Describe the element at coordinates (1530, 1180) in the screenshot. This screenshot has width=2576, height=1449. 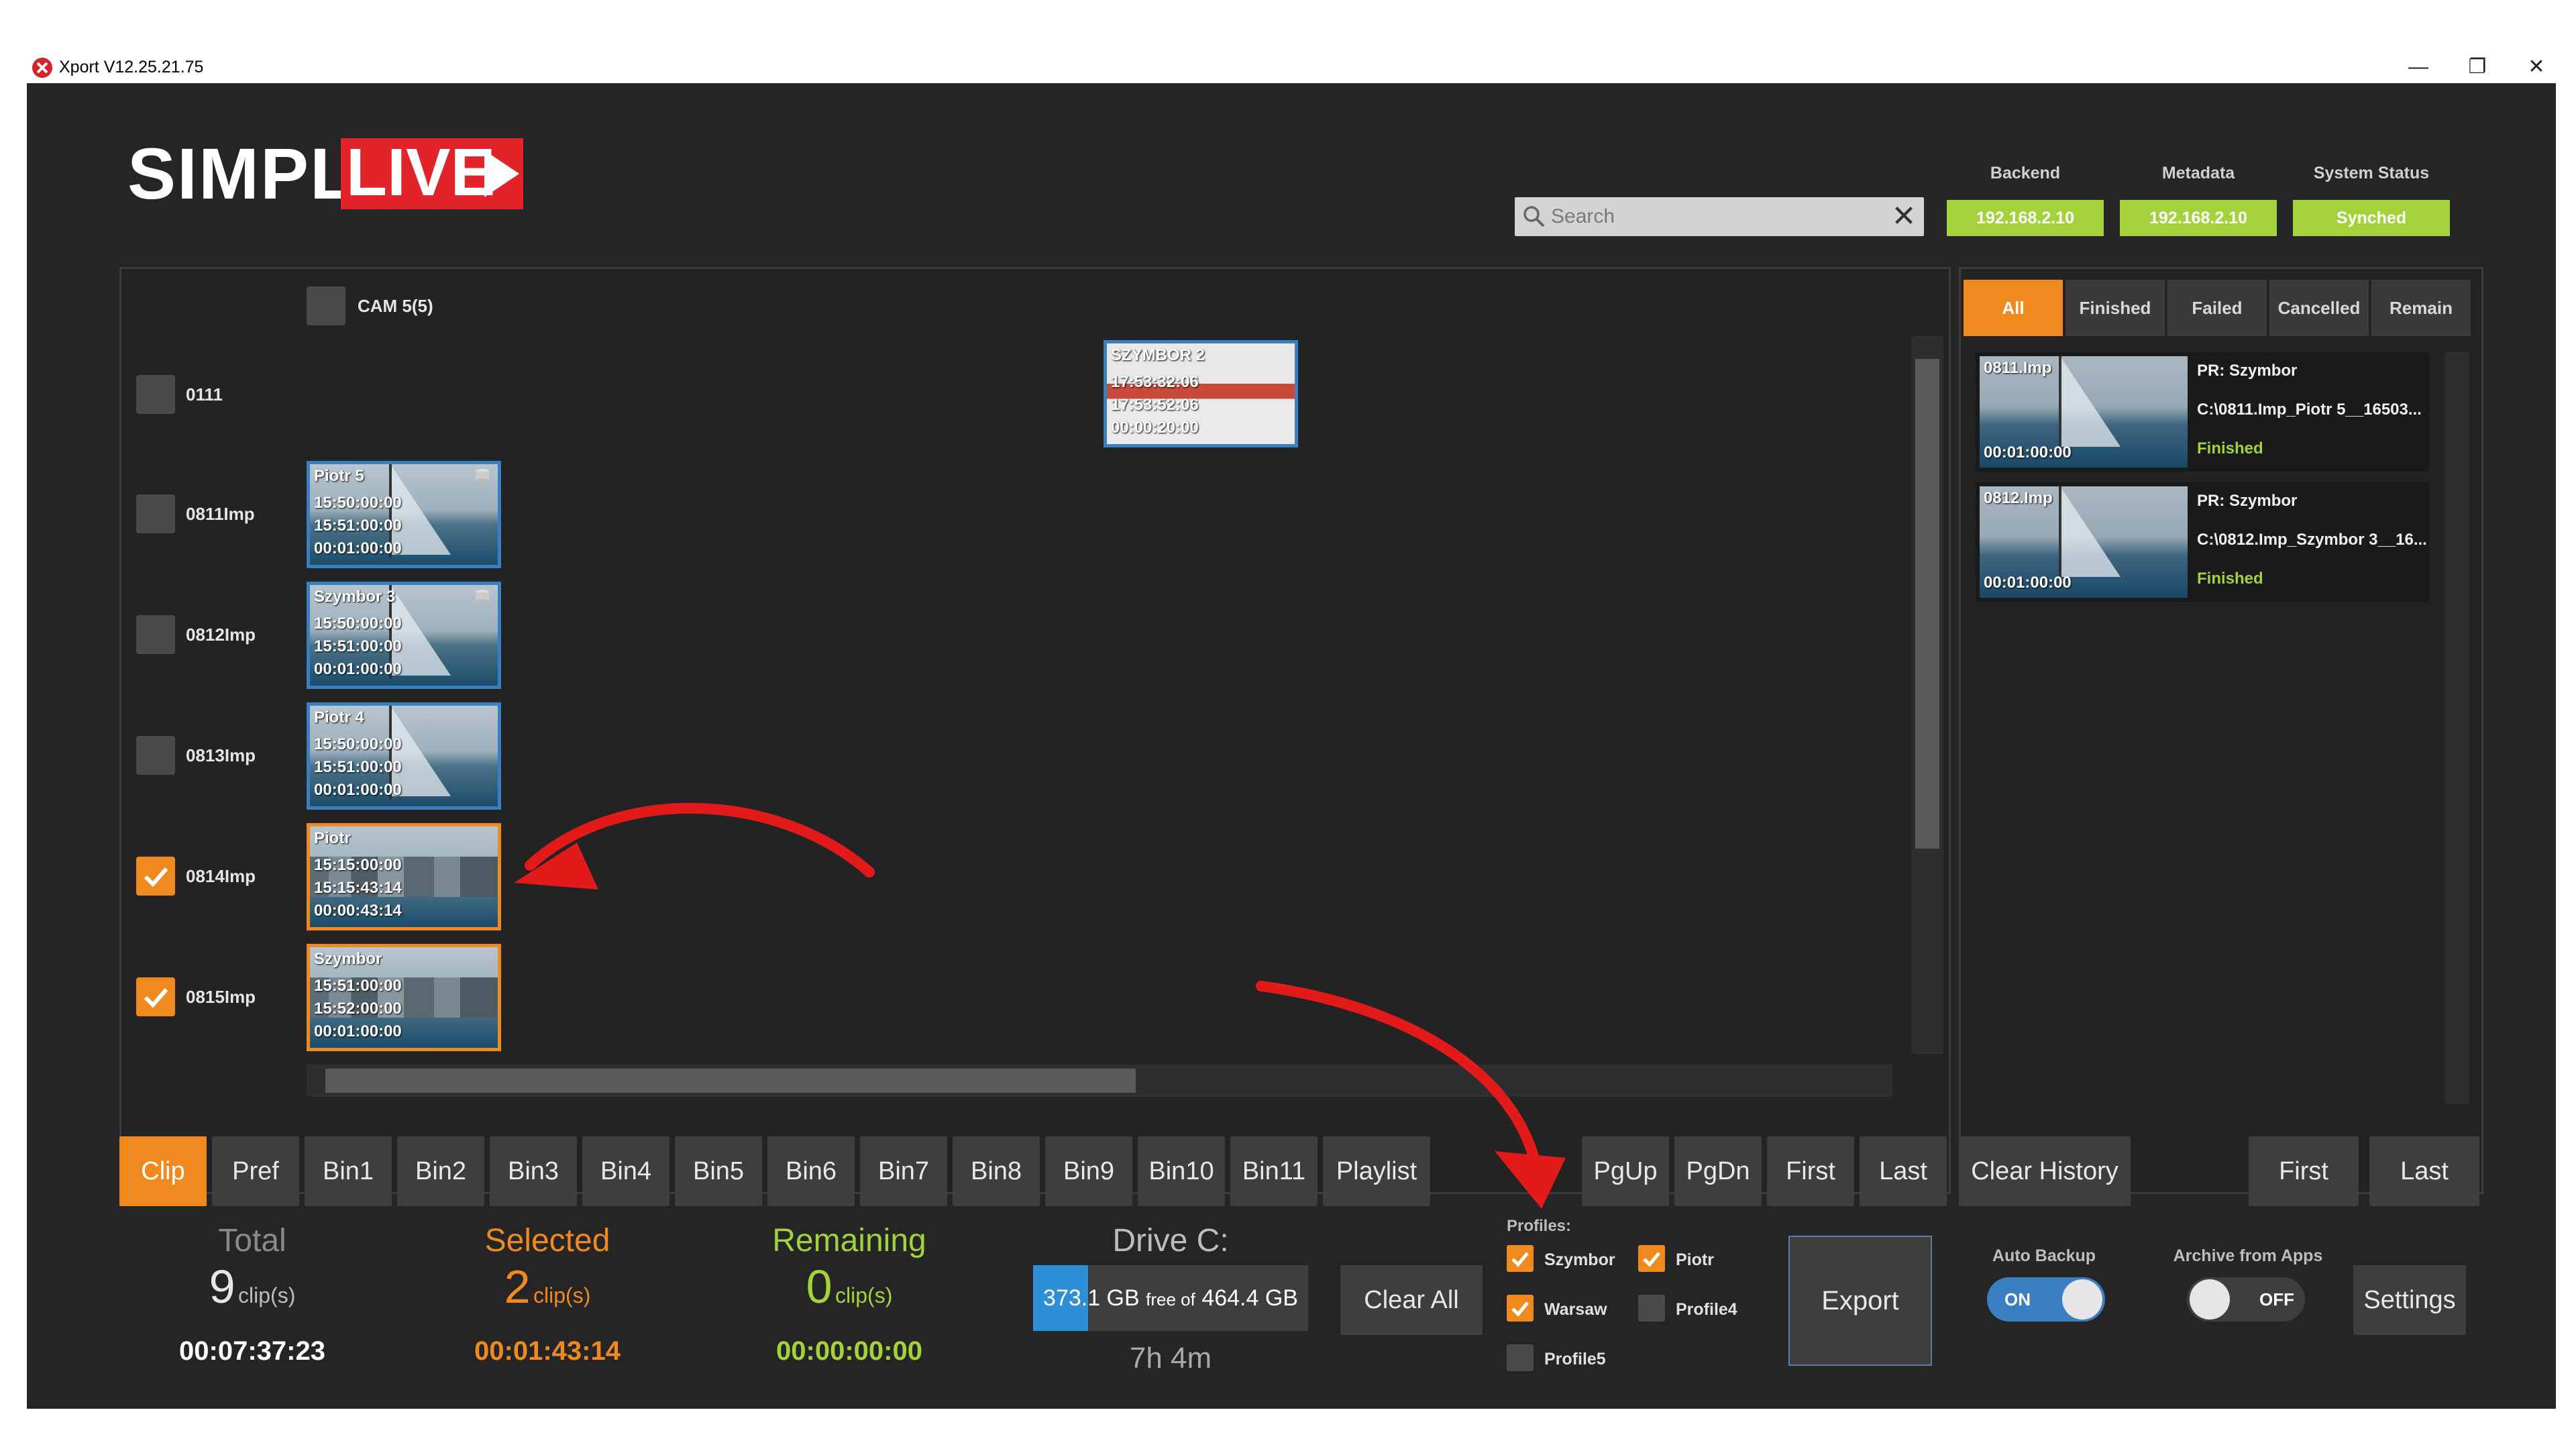
I see `annotation-arrow-head` at that location.